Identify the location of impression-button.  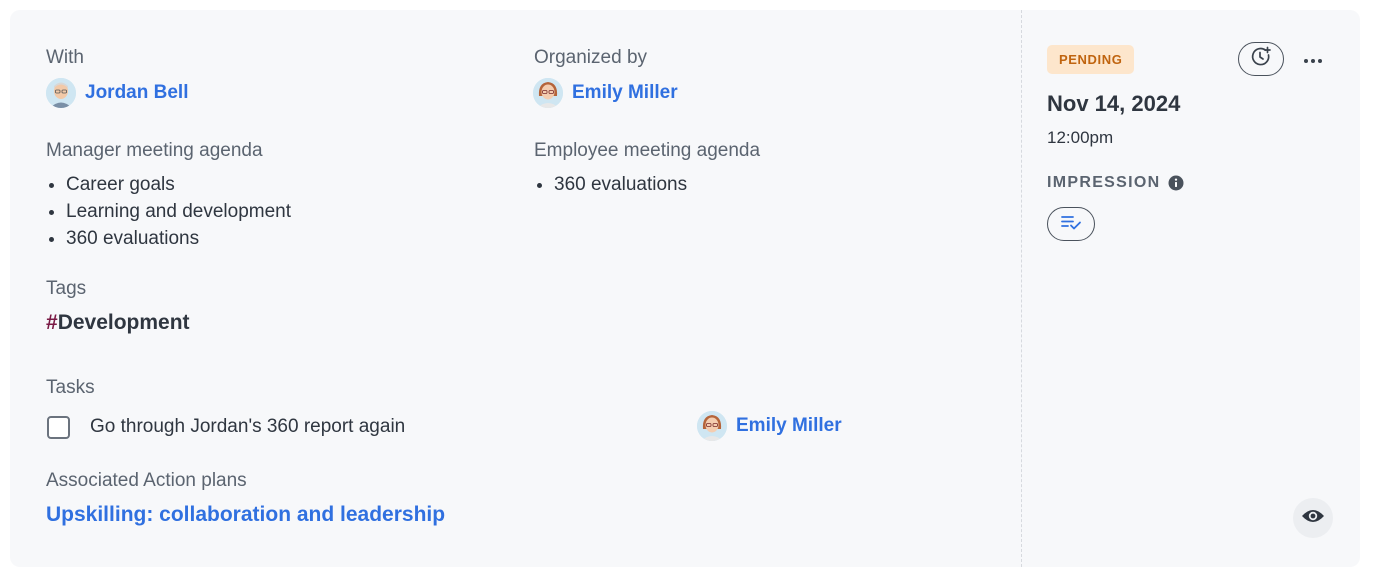
(1071, 224).